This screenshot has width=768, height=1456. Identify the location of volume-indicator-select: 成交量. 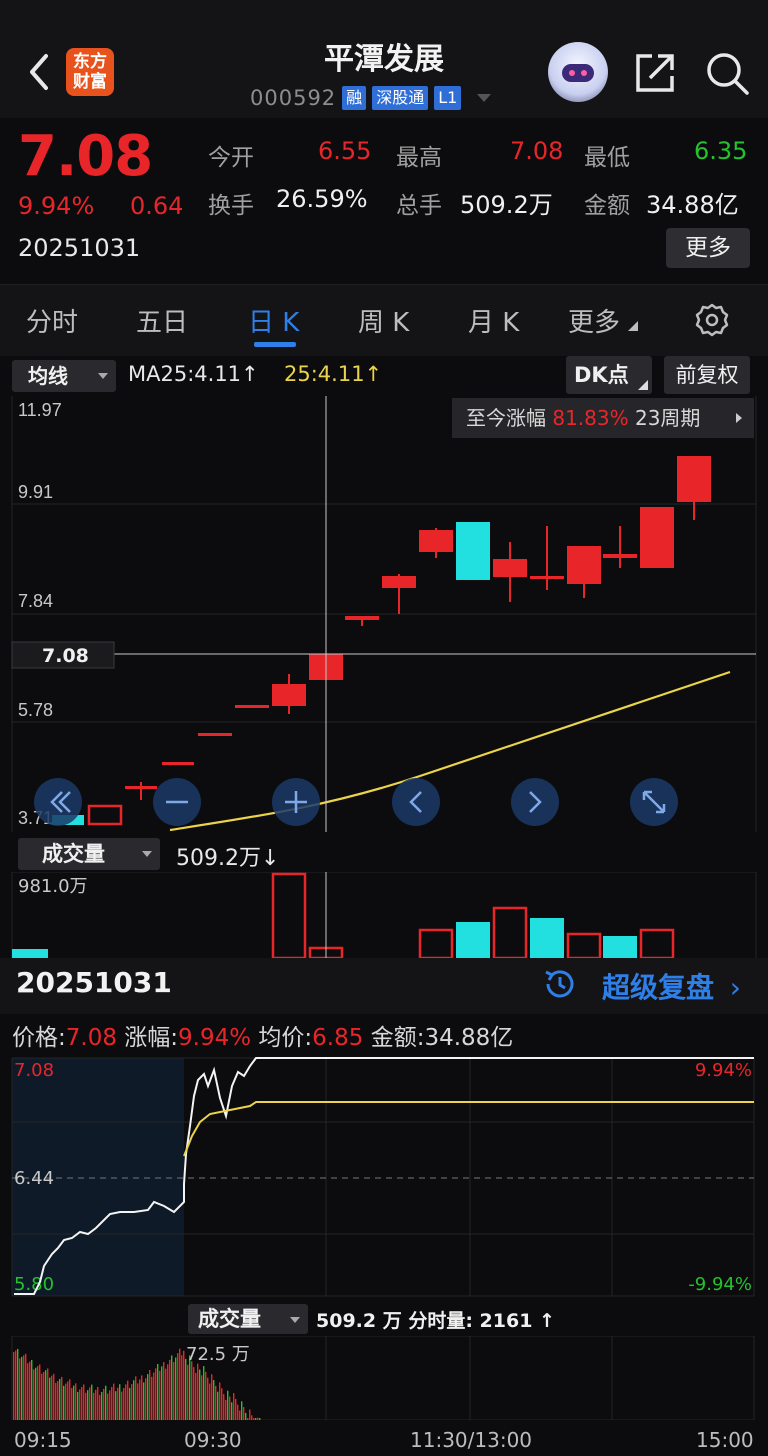
(89, 854).